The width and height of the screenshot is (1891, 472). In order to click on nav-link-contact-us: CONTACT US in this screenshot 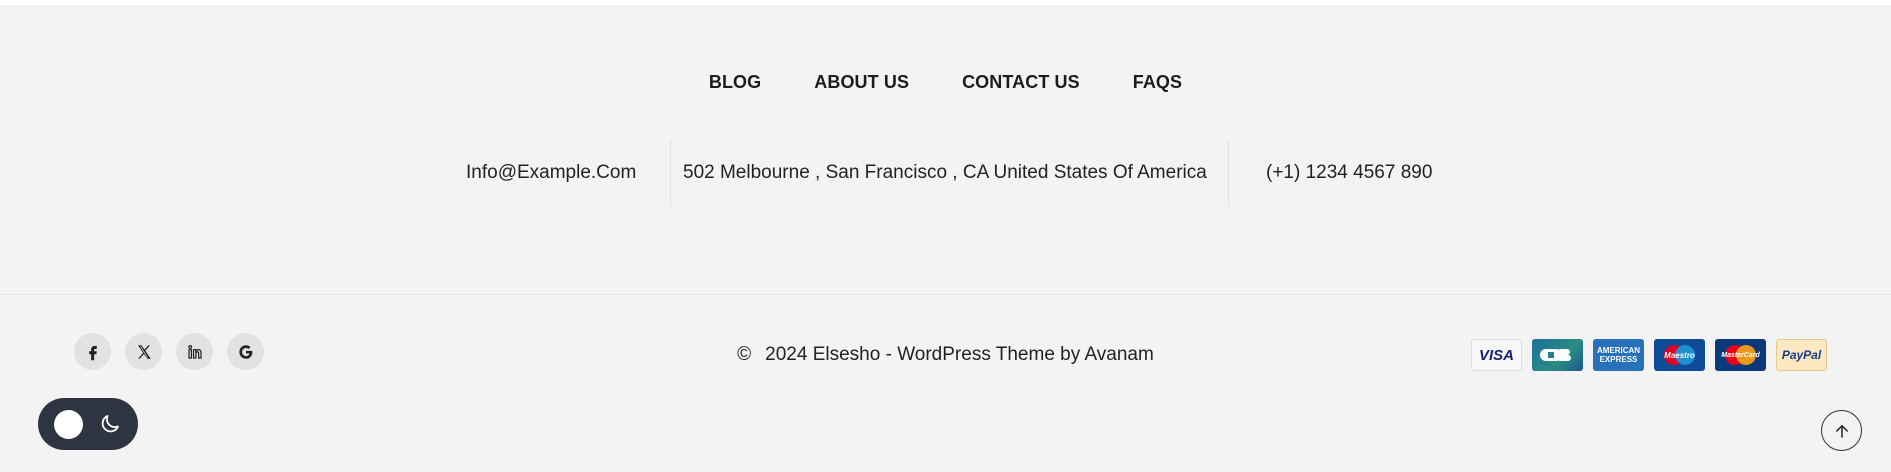, I will do `click(1021, 82)`.